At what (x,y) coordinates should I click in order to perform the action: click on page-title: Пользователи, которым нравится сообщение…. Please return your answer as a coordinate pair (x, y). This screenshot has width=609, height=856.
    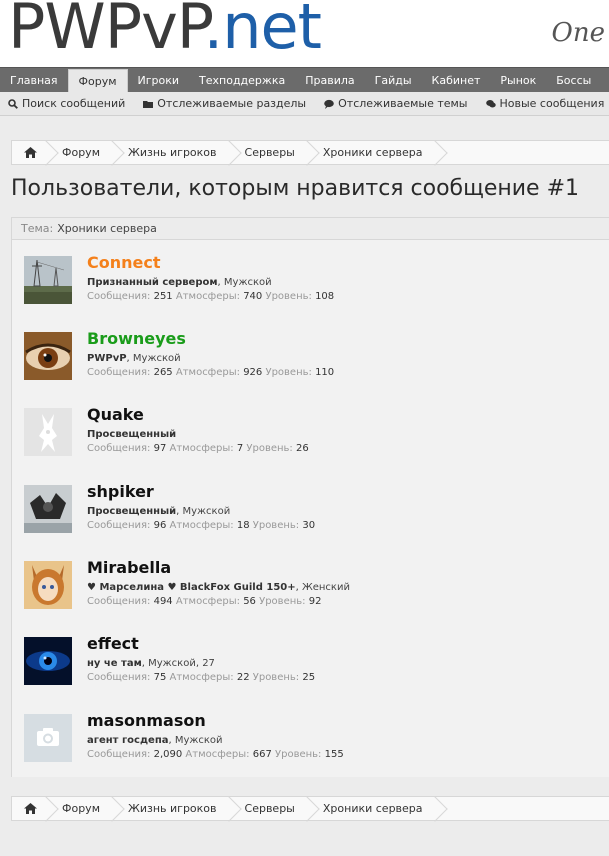
    Looking at the image, I should click on (295, 188).